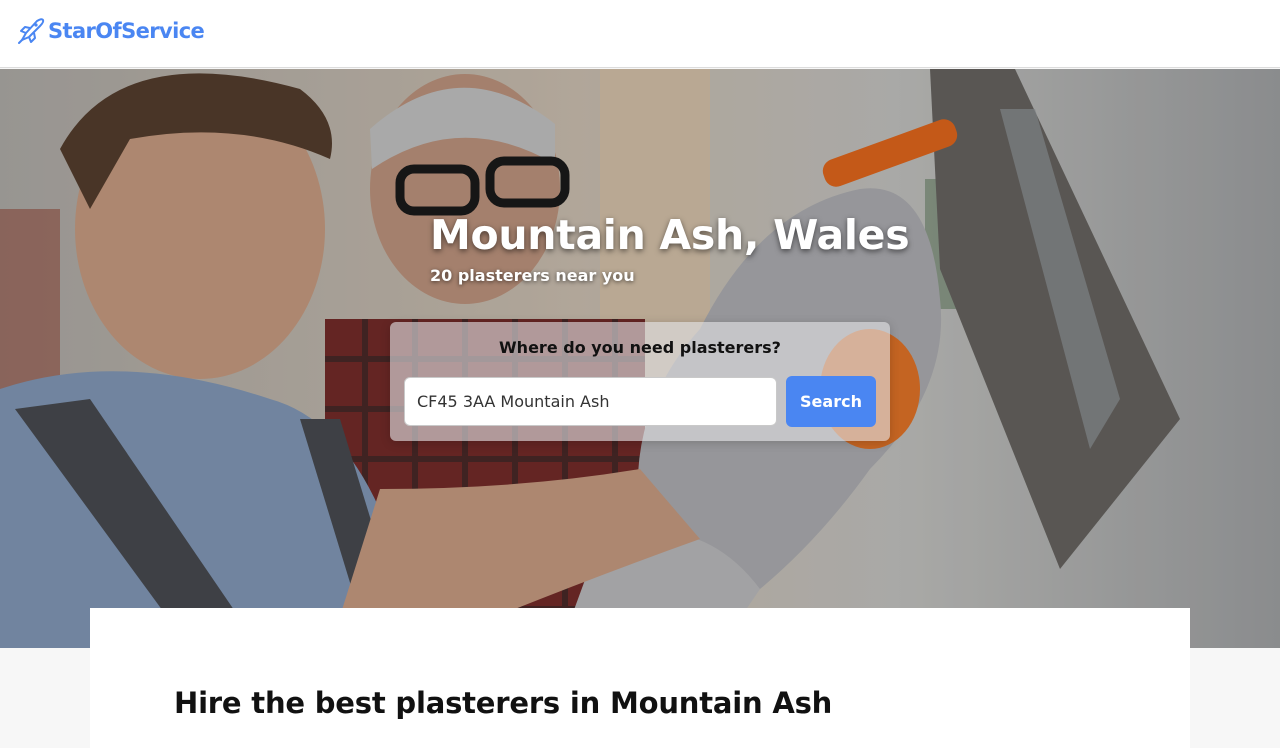 The width and height of the screenshot is (1280, 748). I want to click on brand-logo: StarOfService, so click(110, 31).